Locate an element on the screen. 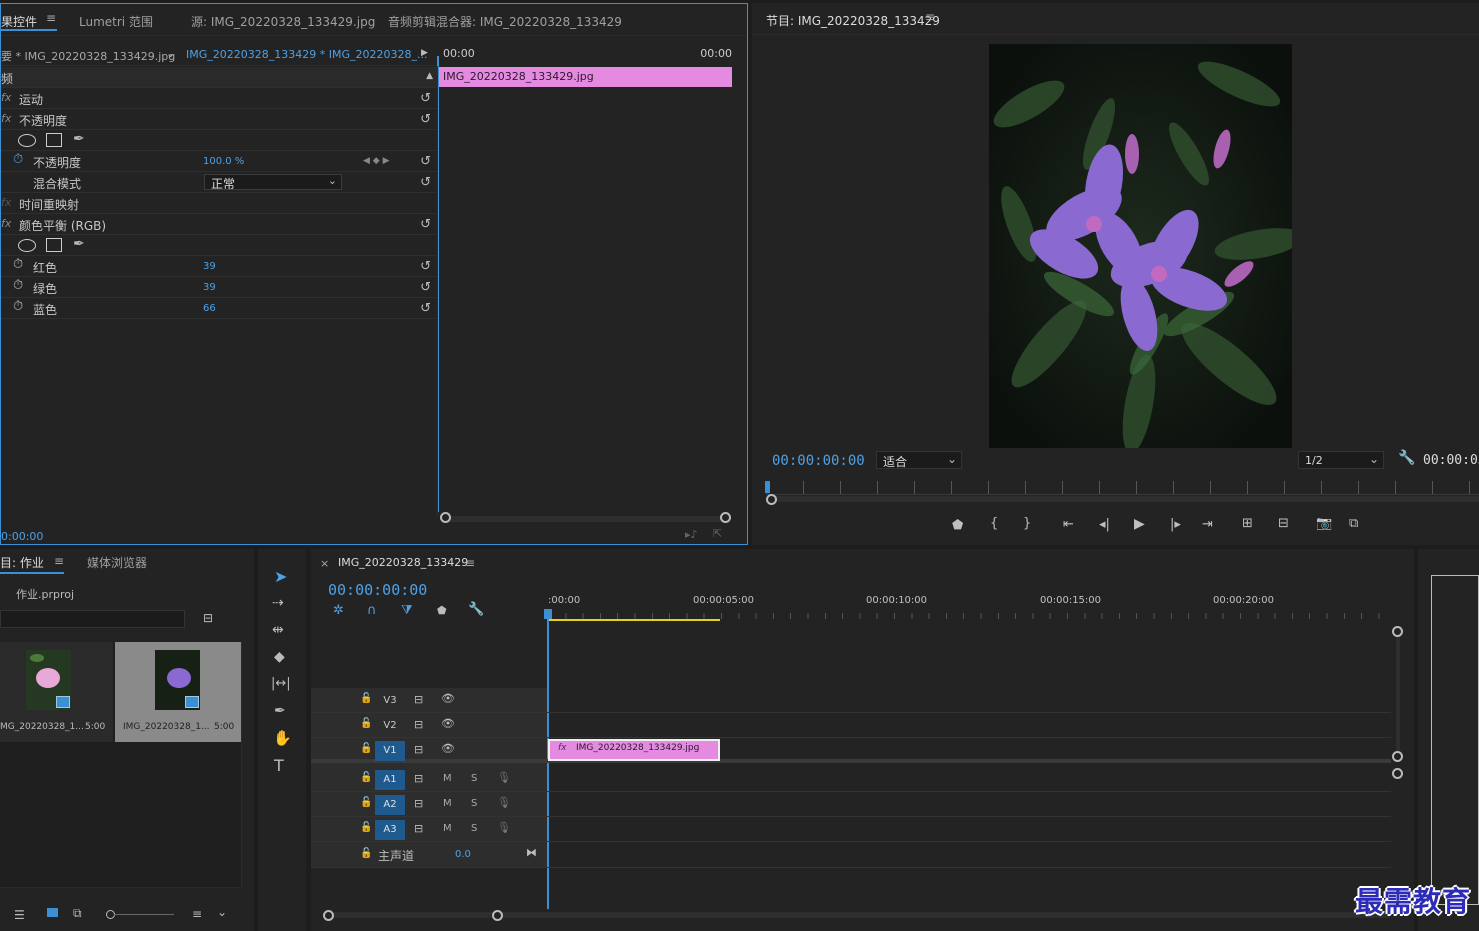 The image size is (1479, 931). mute-button: M is located at coordinates (447, 778).